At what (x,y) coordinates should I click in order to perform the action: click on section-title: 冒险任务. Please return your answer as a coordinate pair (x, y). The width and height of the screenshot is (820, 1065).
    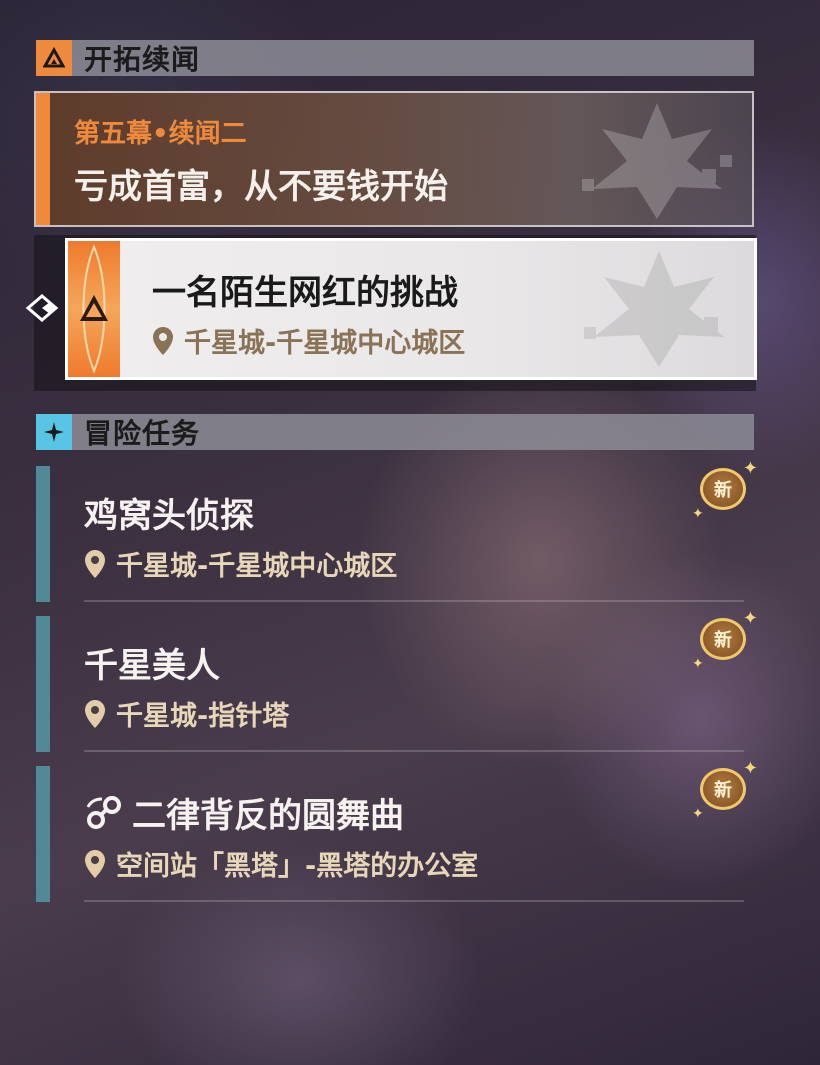
    Looking at the image, I should click on (142, 433).